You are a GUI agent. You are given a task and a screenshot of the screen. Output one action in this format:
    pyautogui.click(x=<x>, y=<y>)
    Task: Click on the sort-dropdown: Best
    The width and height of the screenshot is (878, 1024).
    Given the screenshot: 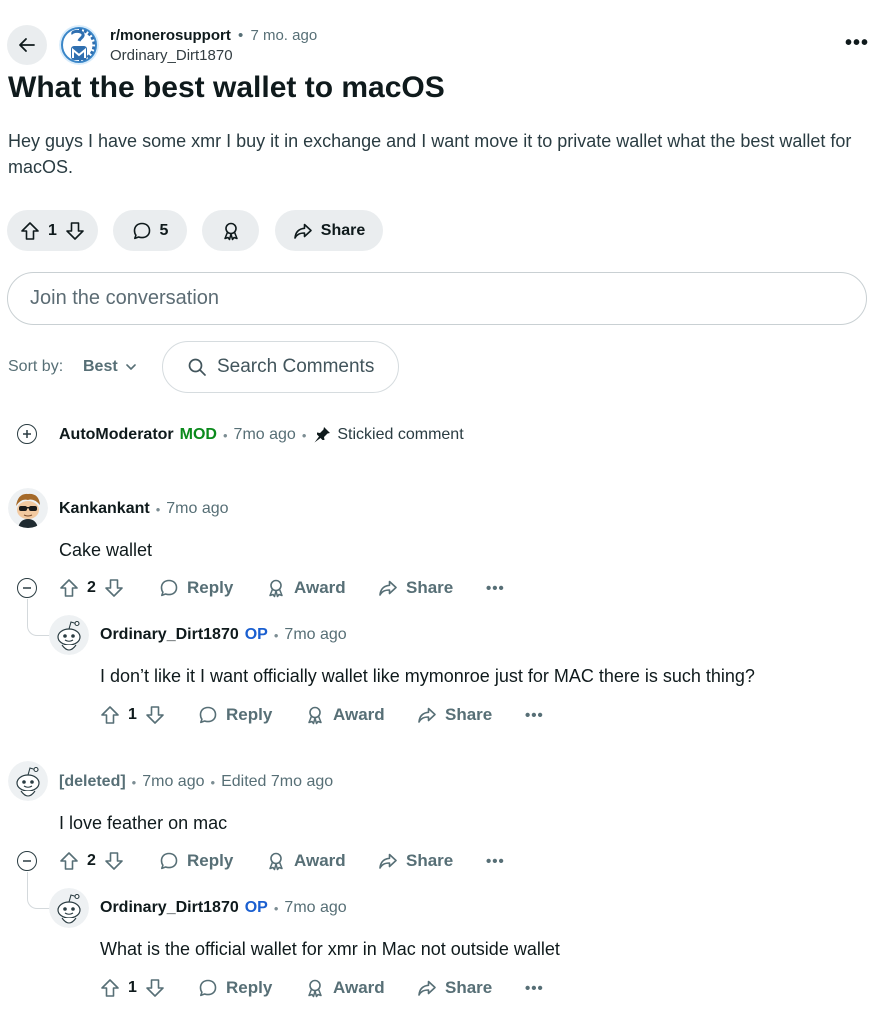 What is the action you would take?
    pyautogui.click(x=110, y=367)
    